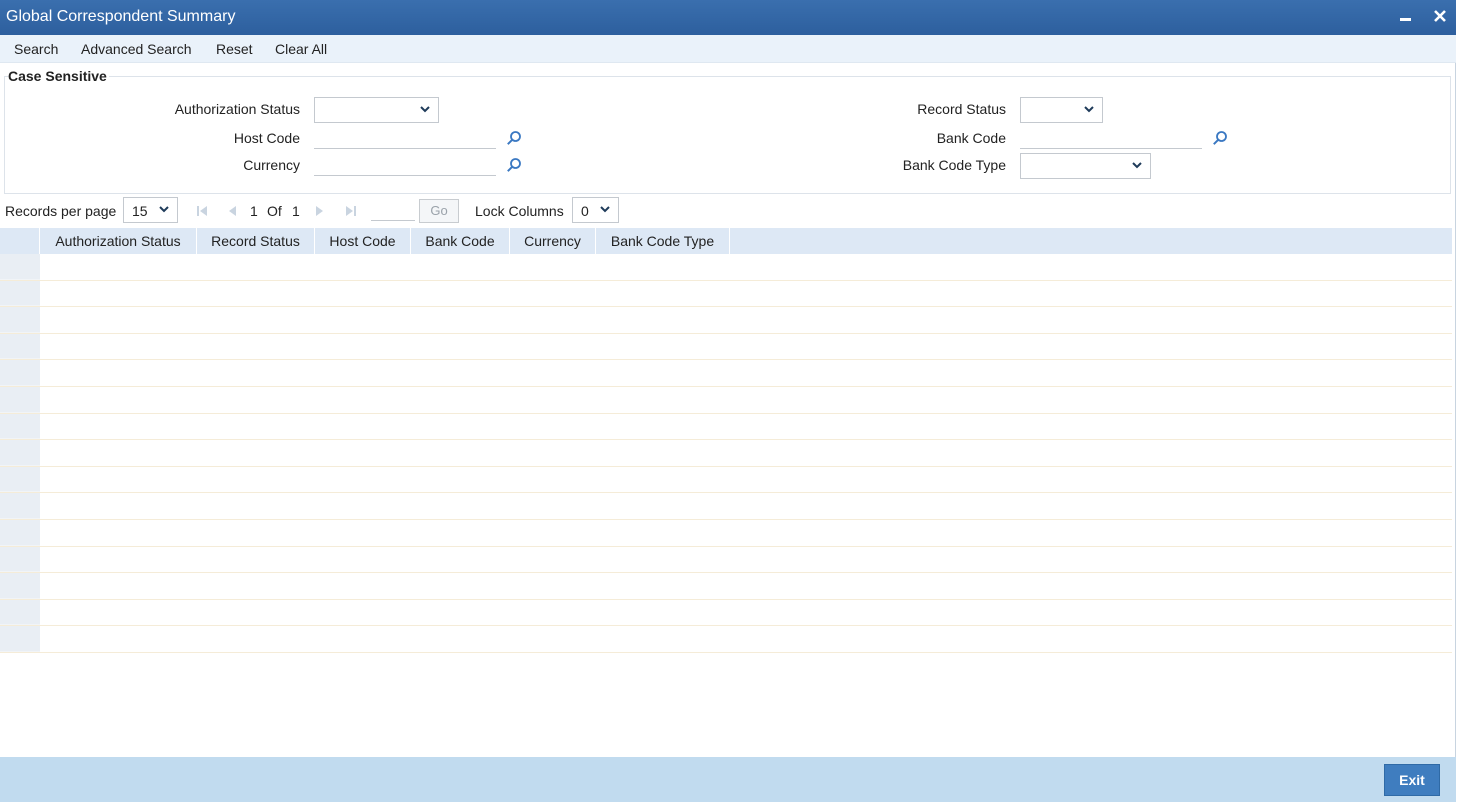 Image resolution: width=1459 pixels, height=802 pixels. Describe the element at coordinates (595, 210) in the screenshot. I see `lock-columns-select: 0` at that location.